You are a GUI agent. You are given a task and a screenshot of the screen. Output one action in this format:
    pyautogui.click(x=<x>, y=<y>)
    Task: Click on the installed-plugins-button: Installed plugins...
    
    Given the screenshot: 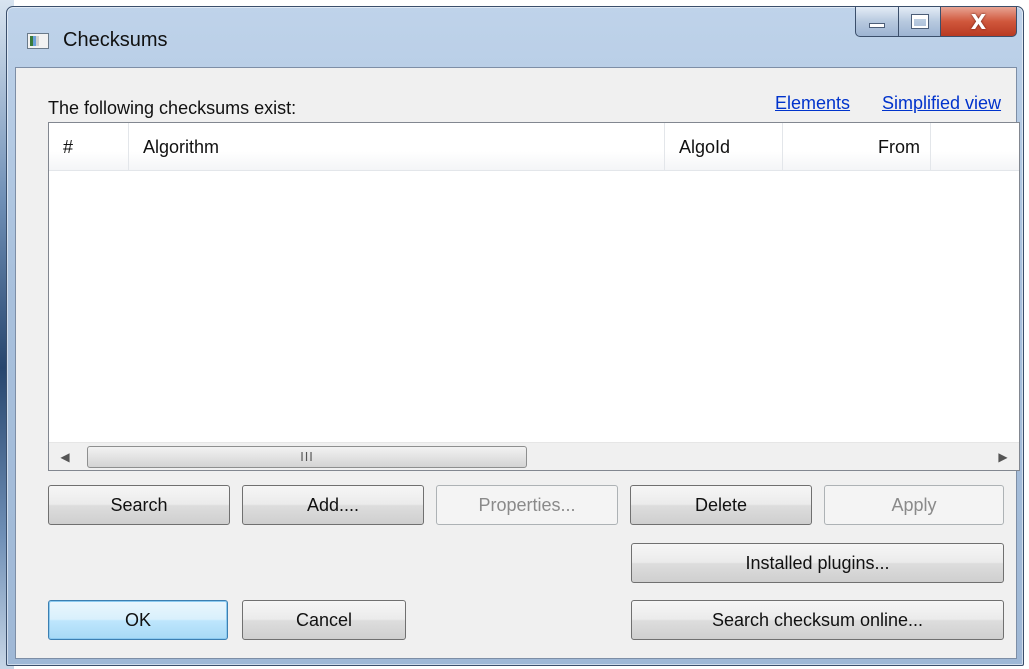 What is the action you would take?
    pyautogui.click(x=817, y=563)
    